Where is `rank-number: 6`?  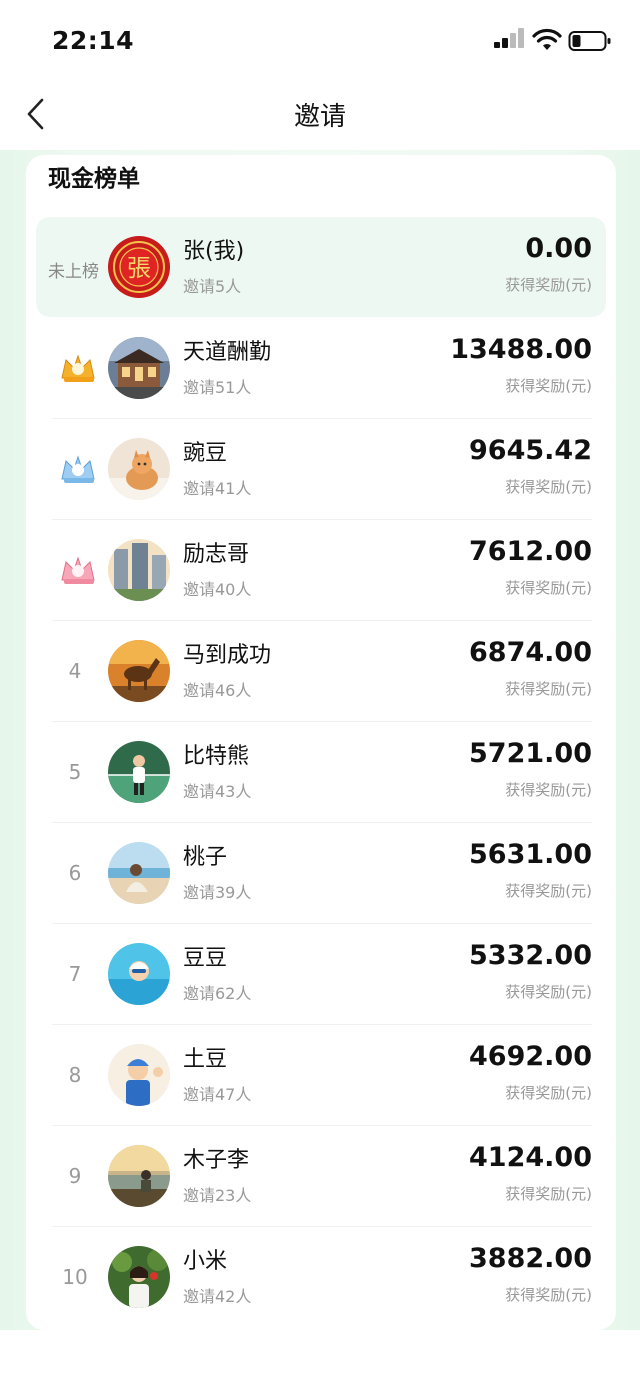 rank-number: 6 is located at coordinates (75, 873).